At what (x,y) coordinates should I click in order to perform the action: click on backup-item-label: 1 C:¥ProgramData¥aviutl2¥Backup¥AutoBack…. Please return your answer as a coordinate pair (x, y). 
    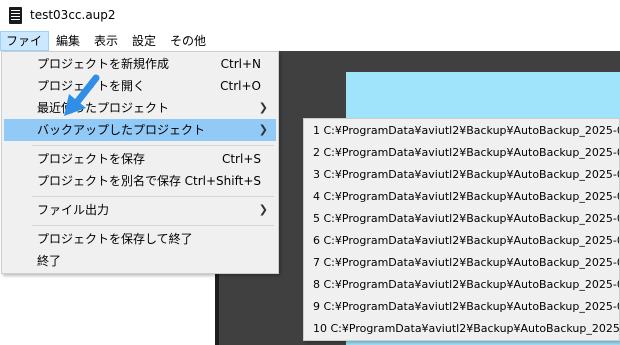
    Looking at the image, I should click on (466, 130).